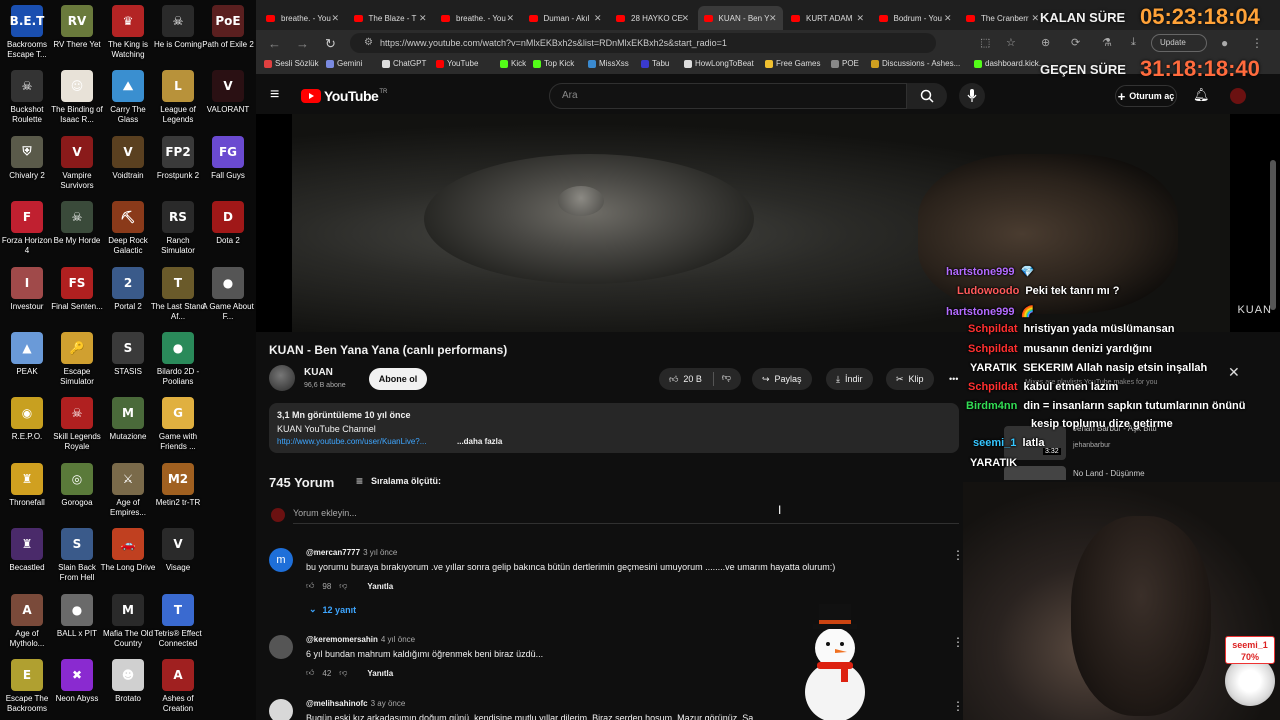 The height and width of the screenshot is (720, 1280). I want to click on search-input: Ara, so click(728, 96).